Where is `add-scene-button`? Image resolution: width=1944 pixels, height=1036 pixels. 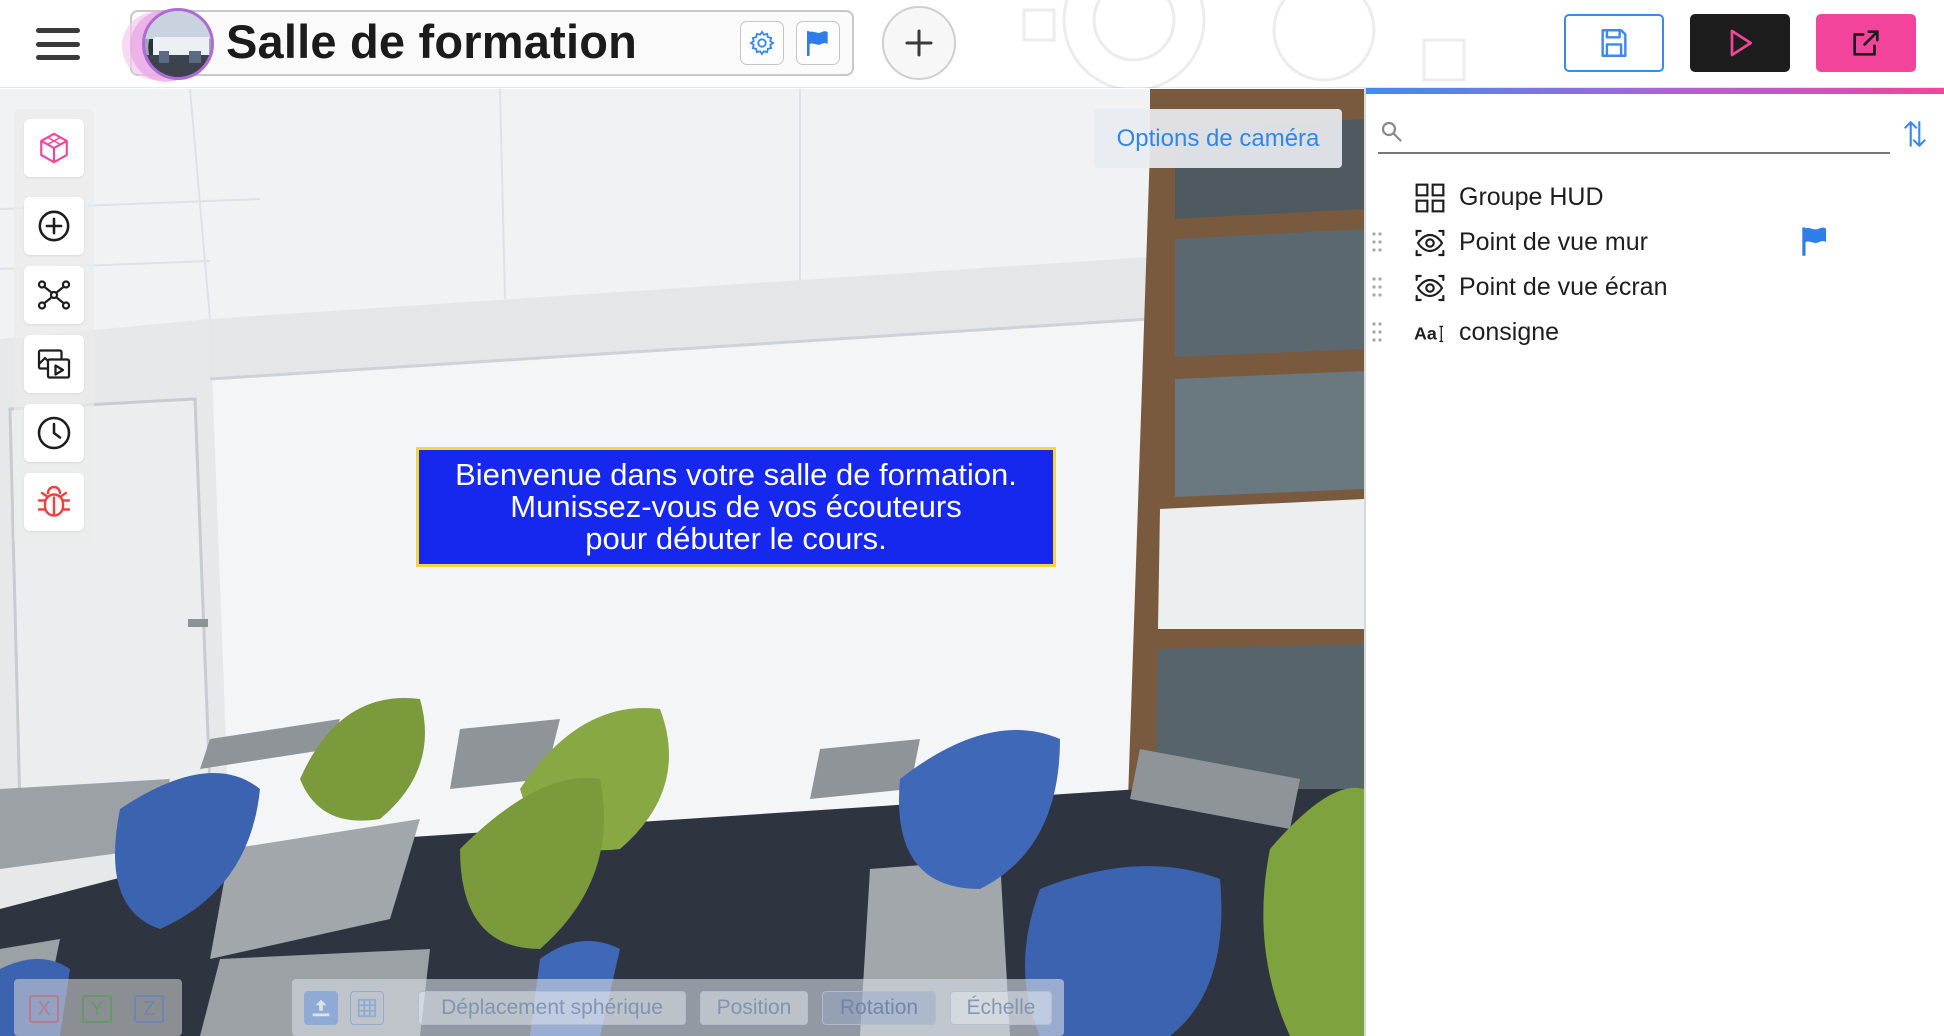 add-scene-button is located at coordinates (919, 43).